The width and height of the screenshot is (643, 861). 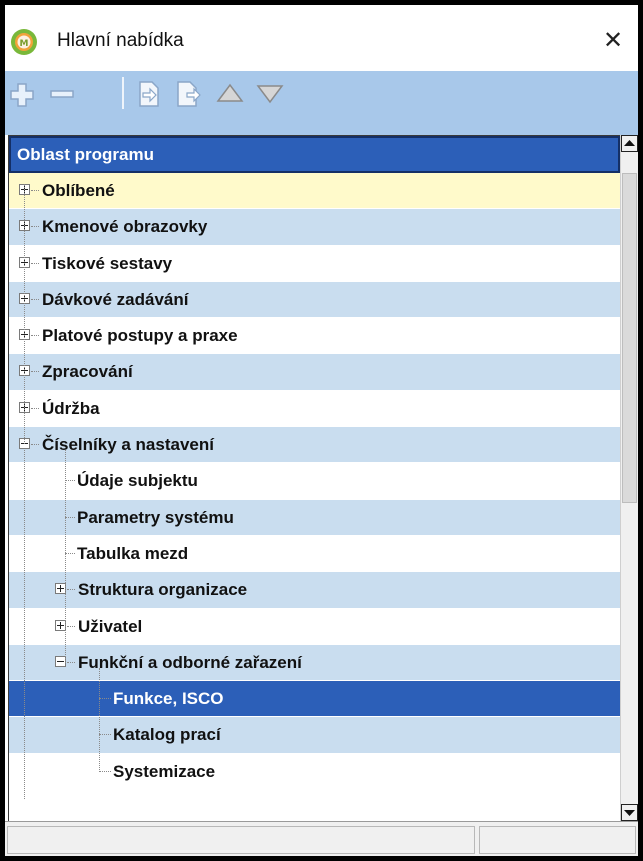 What do you see at coordinates (629, 338) in the screenshot?
I see `scroll-thumb` at bounding box center [629, 338].